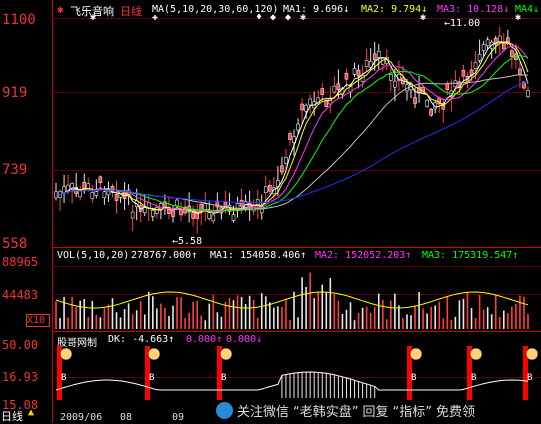 This screenshot has width=541, height=424. I want to click on watermark-quote-1: “老韩实盘”, so click(326, 412).